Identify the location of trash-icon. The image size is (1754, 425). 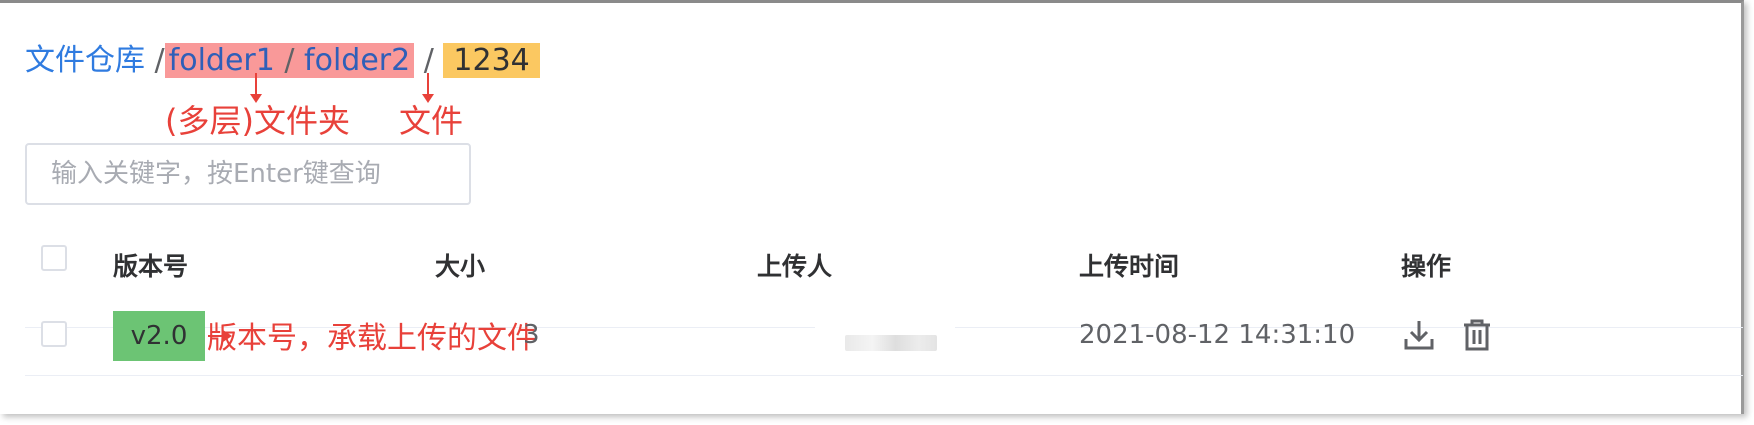
(1477, 335).